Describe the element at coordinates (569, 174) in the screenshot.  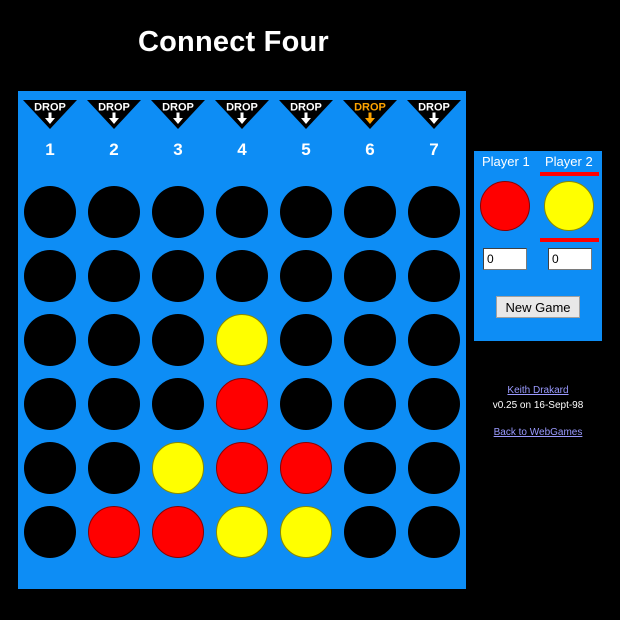
I see `turn-indicator-top` at that location.